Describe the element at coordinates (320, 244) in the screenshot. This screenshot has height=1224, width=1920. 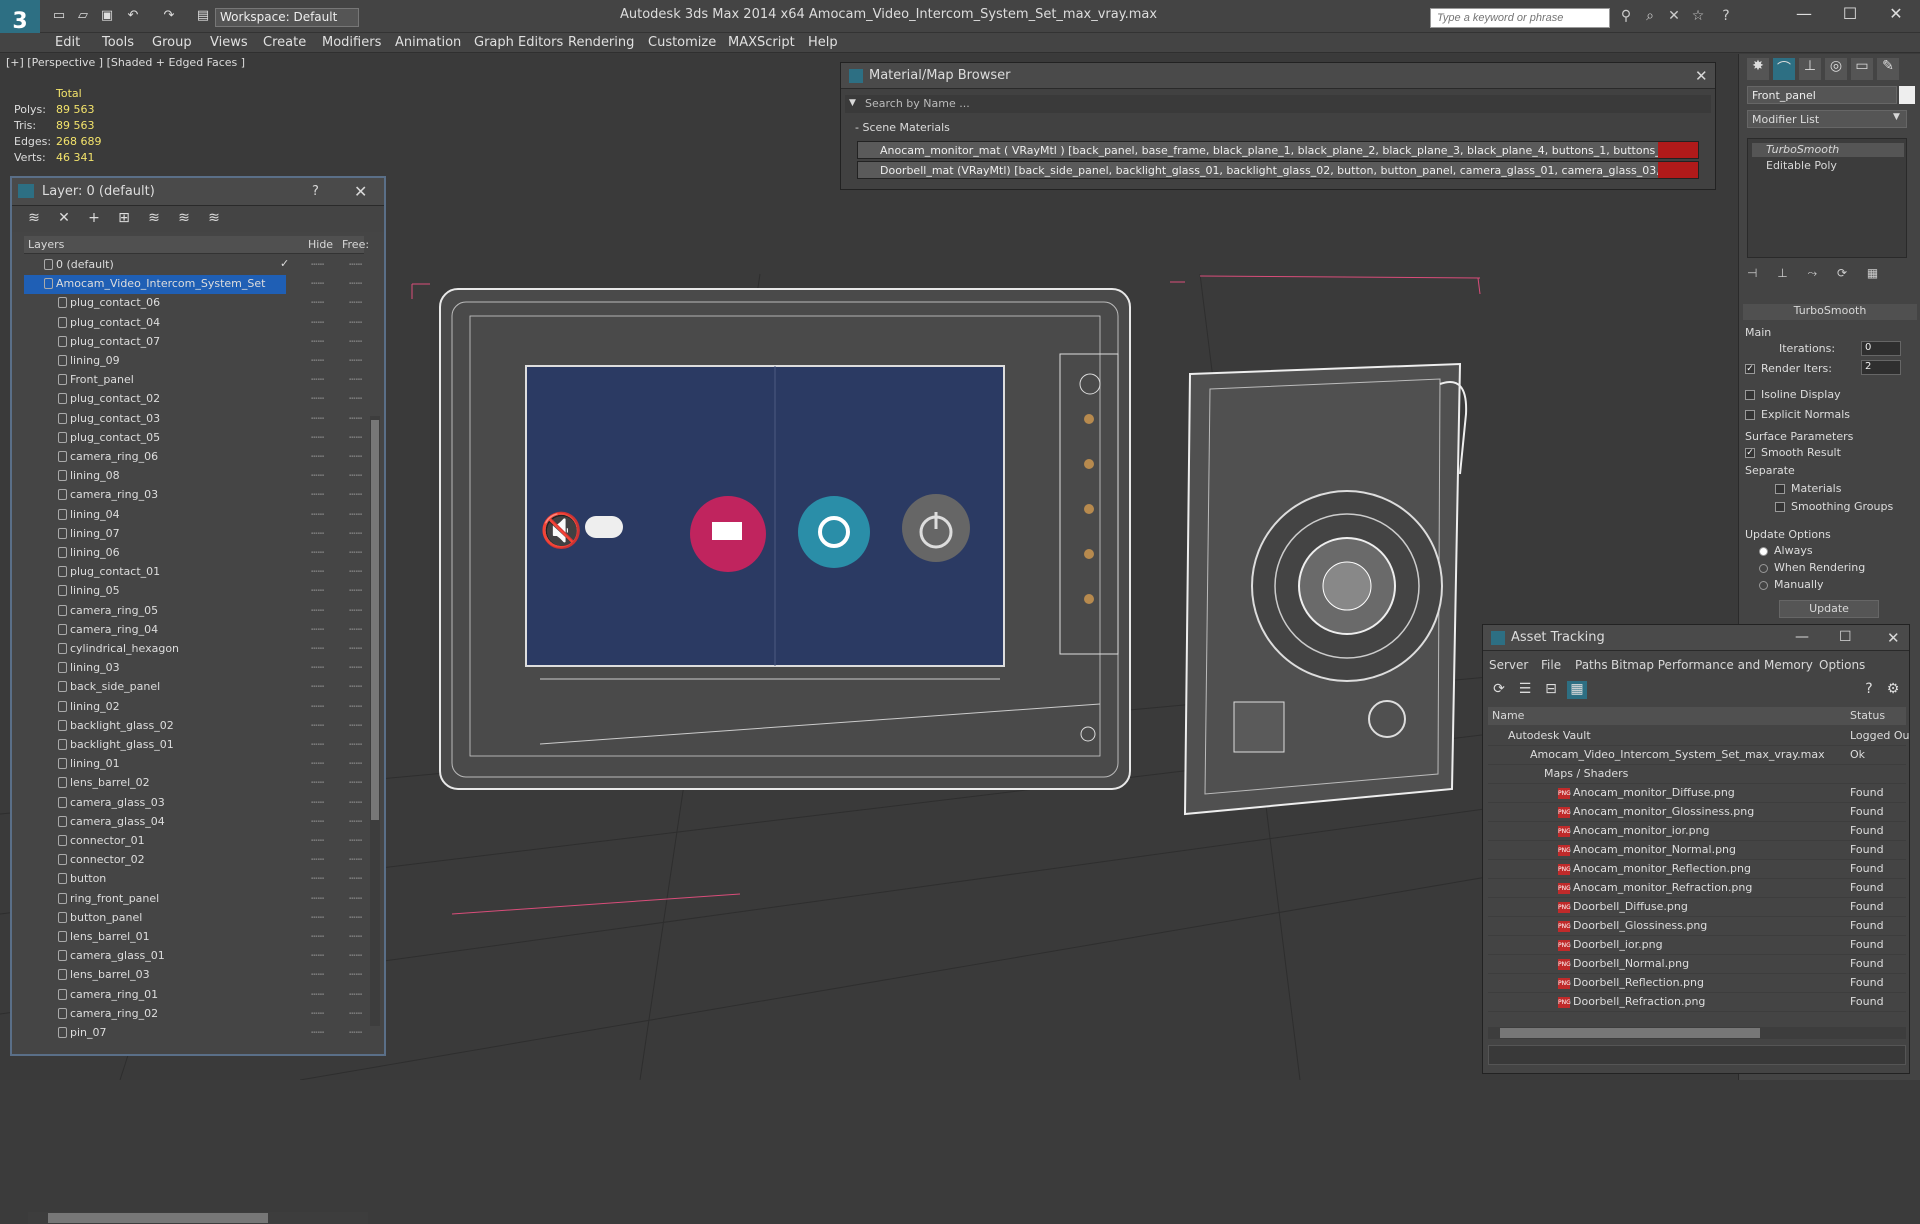
I see `col-hide: Hide` at that location.